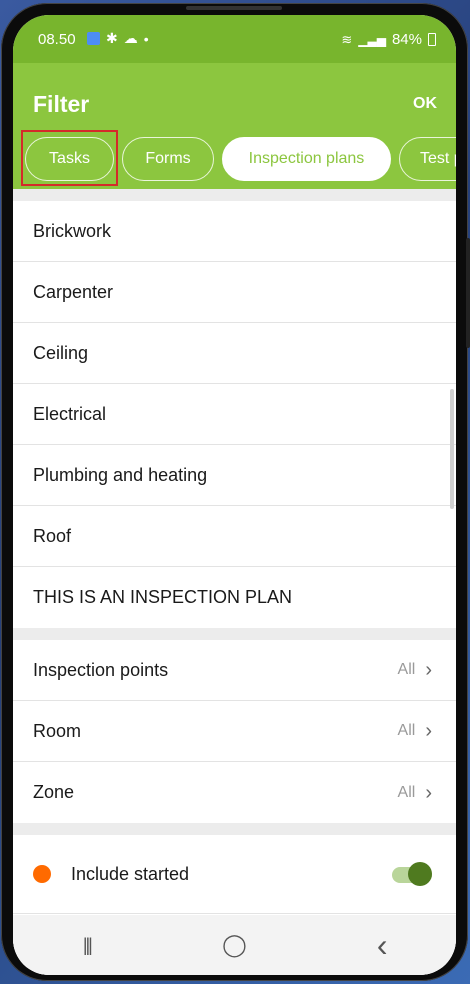 The width and height of the screenshot is (470, 984). I want to click on list-item-label: Plumbing and heating, so click(120, 474).